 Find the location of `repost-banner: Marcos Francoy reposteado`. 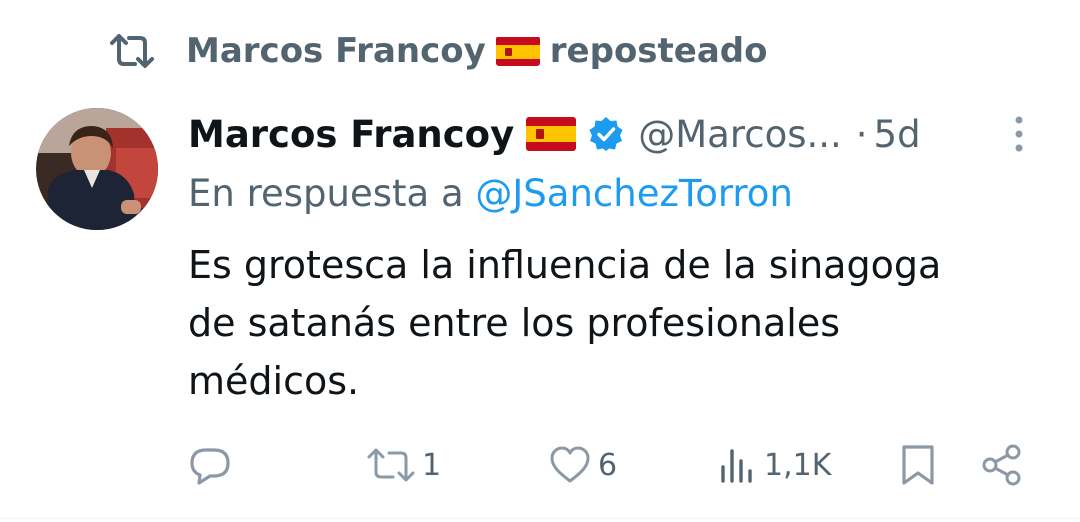

repost-banner: Marcos Francoy reposteado is located at coordinates (438, 51).